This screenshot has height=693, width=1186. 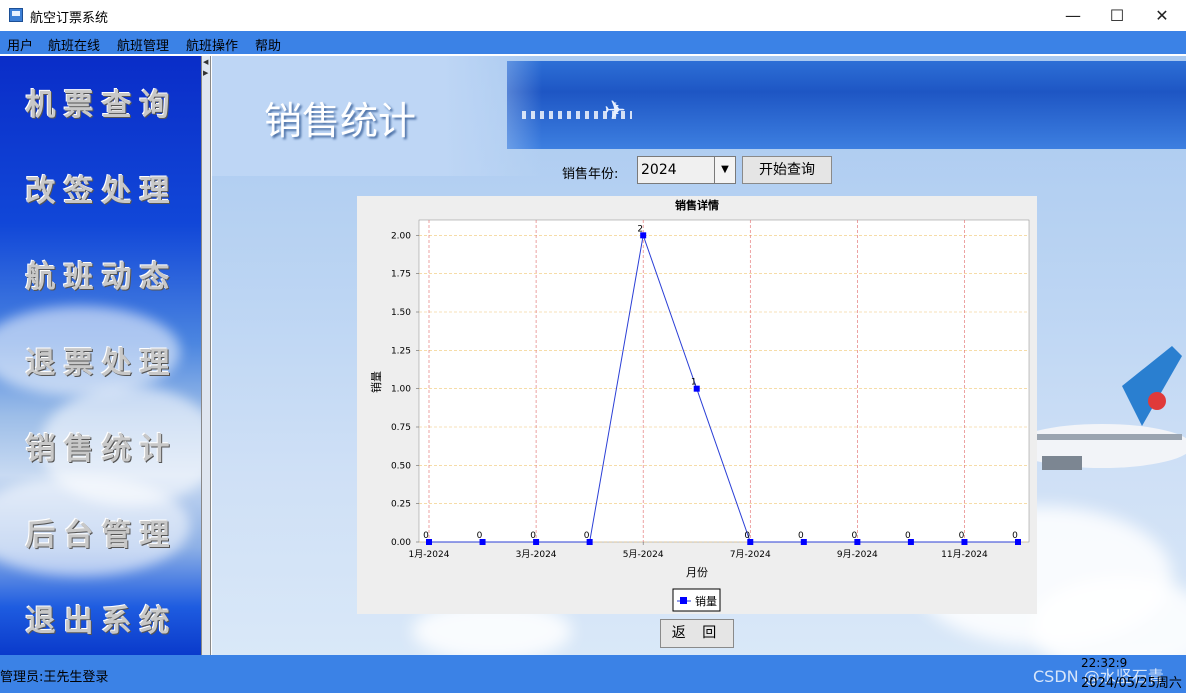 I want to click on maximize-button: ☐, so click(x=1117, y=15).